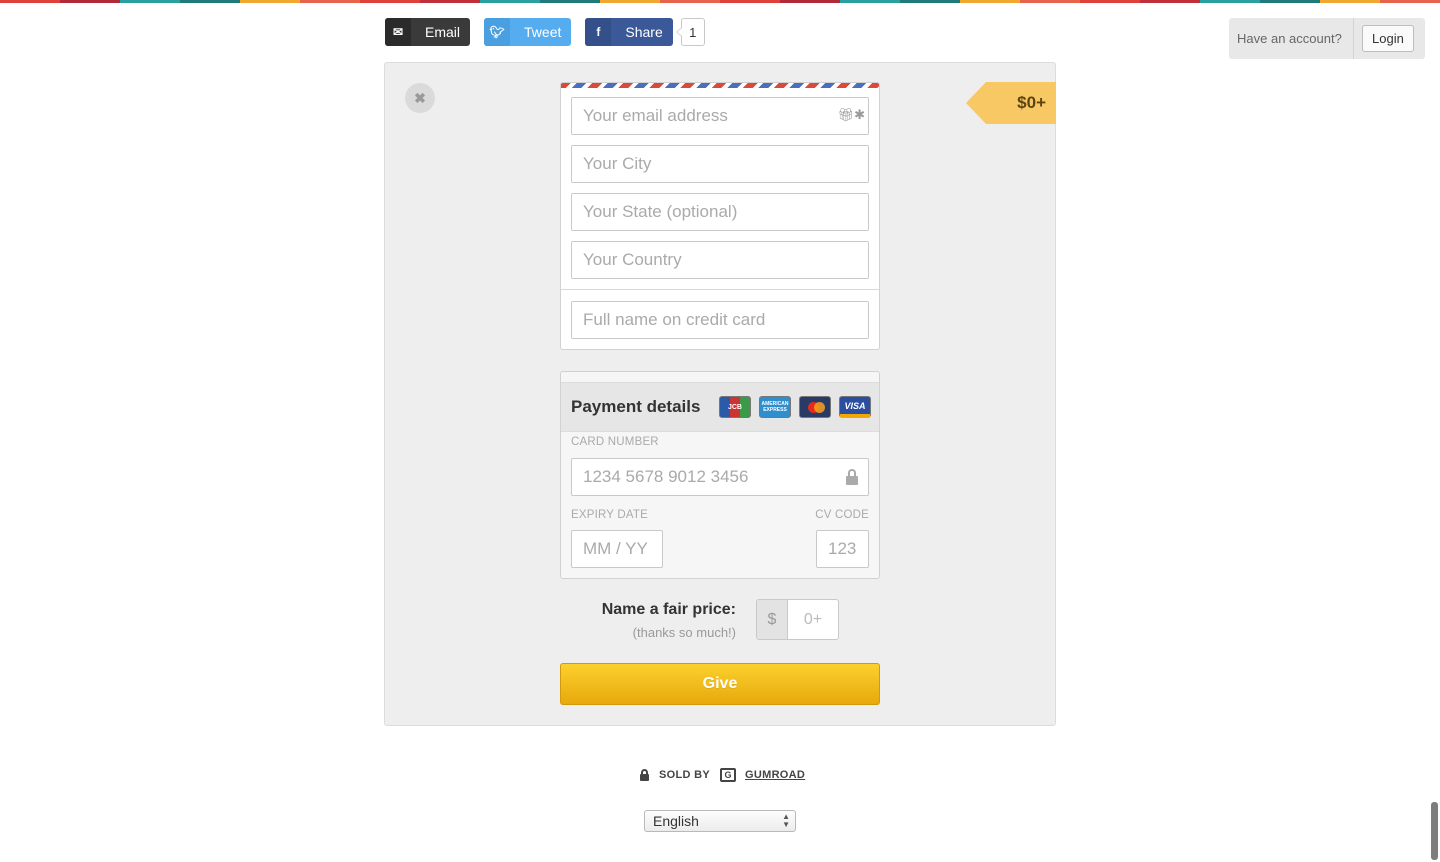  I want to click on share-bar: ✉ Email 🐦︎ Tweet f Share 1, so click(545, 32).